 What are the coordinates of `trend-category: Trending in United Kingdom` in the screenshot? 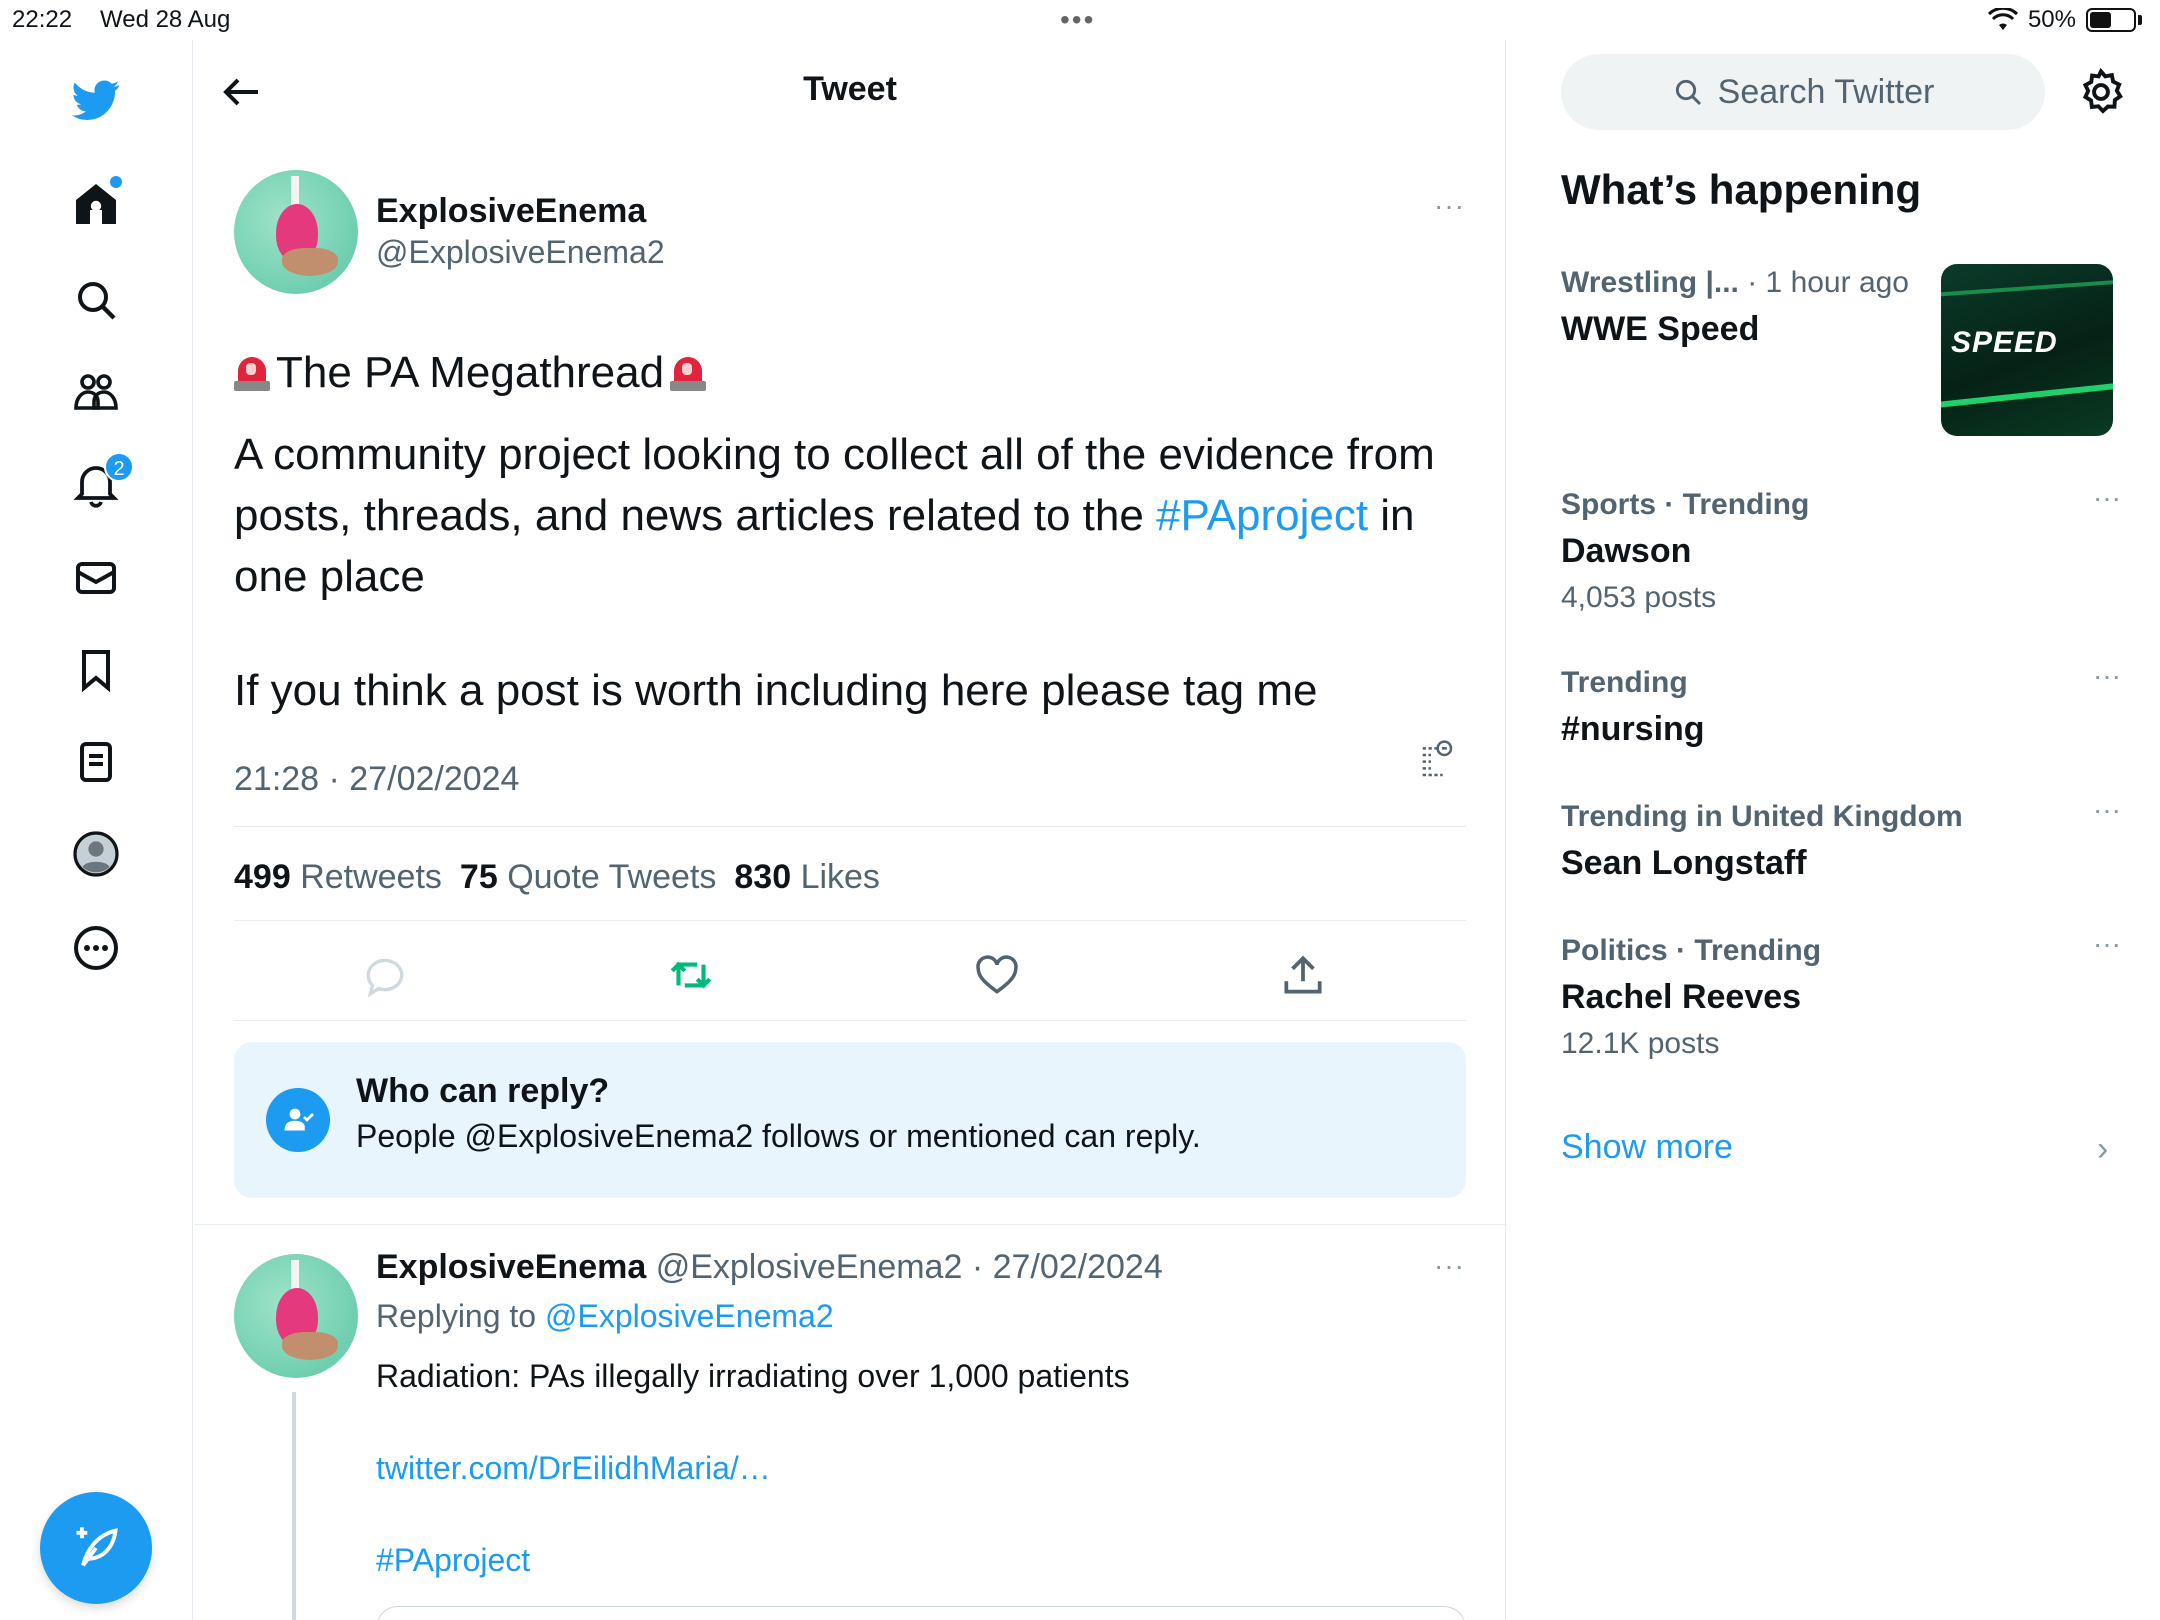 It's located at (1762, 816).